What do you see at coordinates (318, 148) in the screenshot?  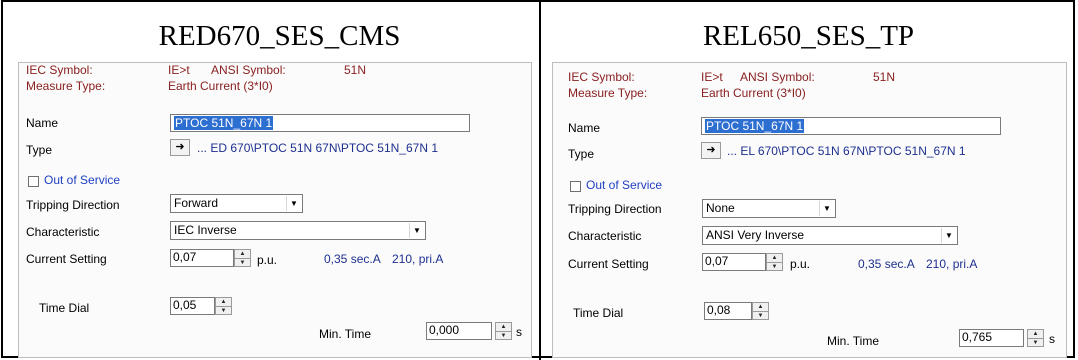 I see `type-path: ... ED 670\PTOC 51N 67N\PTOC 51N_67N 1` at bounding box center [318, 148].